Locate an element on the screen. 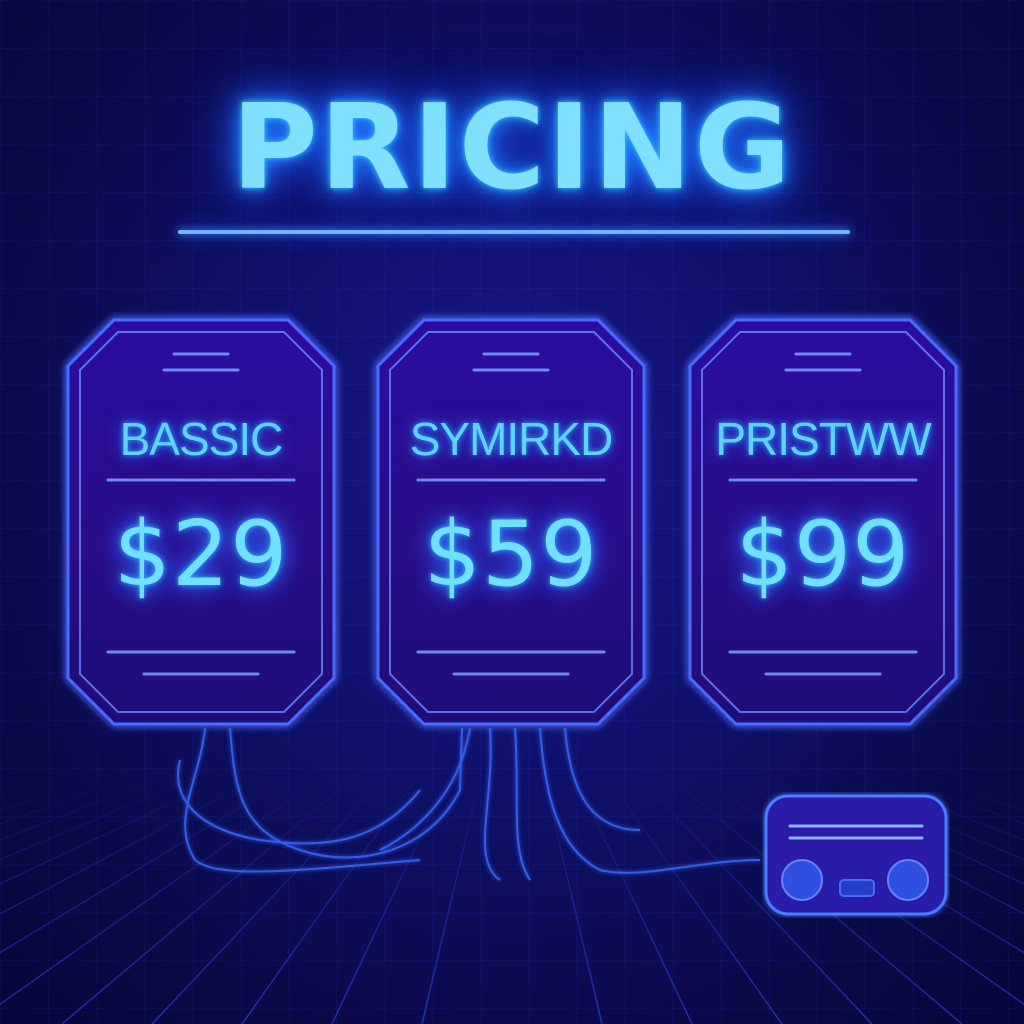 The image size is (1024, 1024). plan-price: $99 is located at coordinates (823, 554).